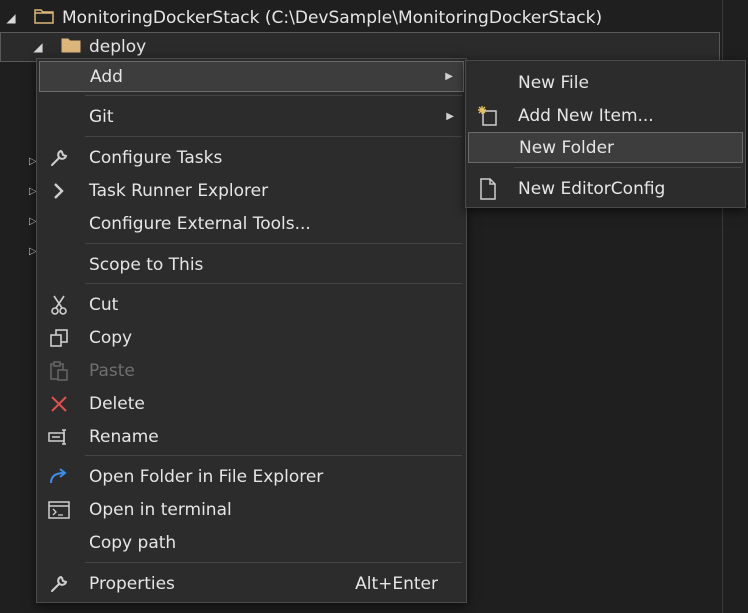  What do you see at coordinates (160, 509) in the screenshot?
I see `menu-item-label: Open in terminal` at bounding box center [160, 509].